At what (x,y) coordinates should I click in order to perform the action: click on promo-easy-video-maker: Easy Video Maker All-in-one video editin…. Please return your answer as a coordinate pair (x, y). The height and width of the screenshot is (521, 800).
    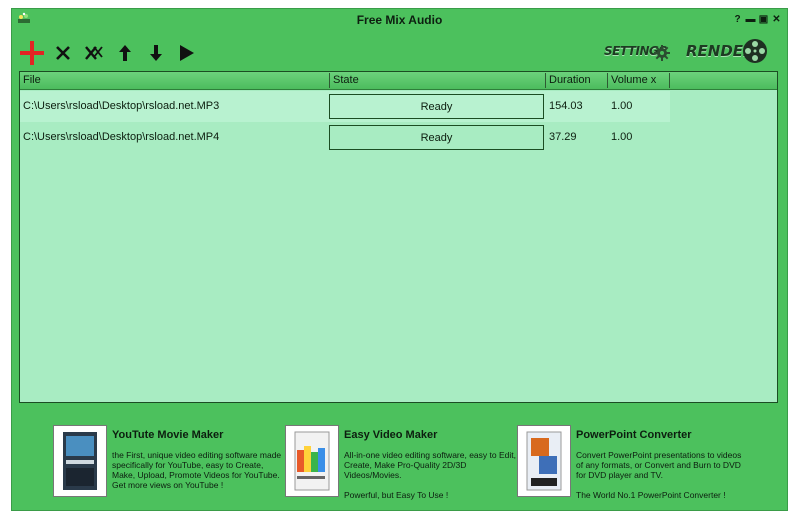
    Looking at the image, I should click on (401, 463).